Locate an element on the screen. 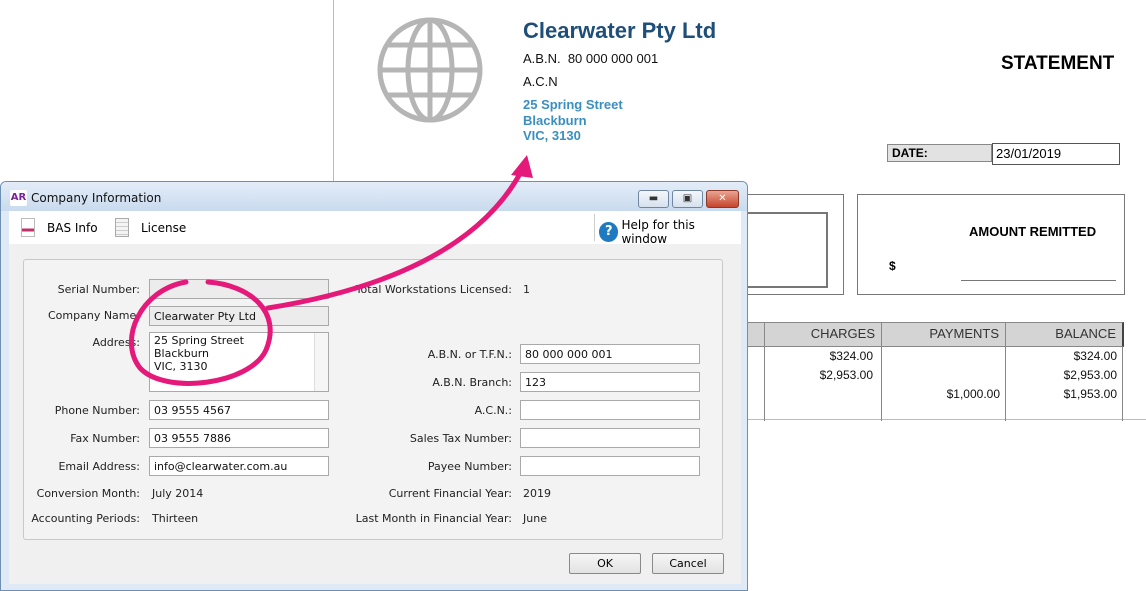  address-scrollbar is located at coordinates (321, 362).